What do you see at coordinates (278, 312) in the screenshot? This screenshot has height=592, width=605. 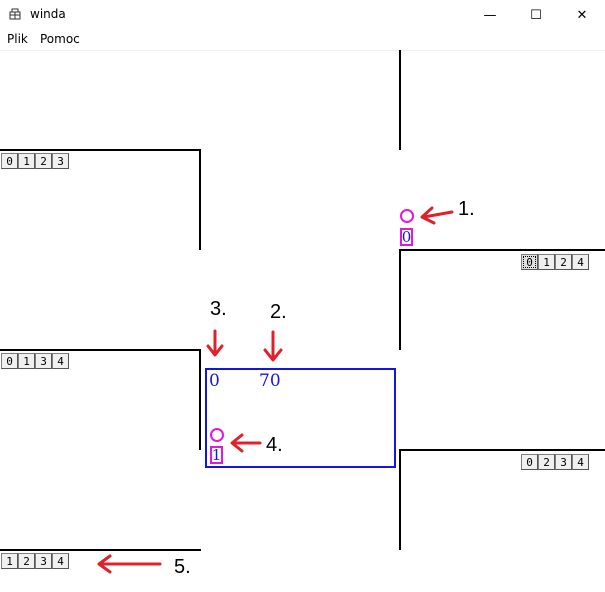 I see `annotation-2: 2.` at bounding box center [278, 312].